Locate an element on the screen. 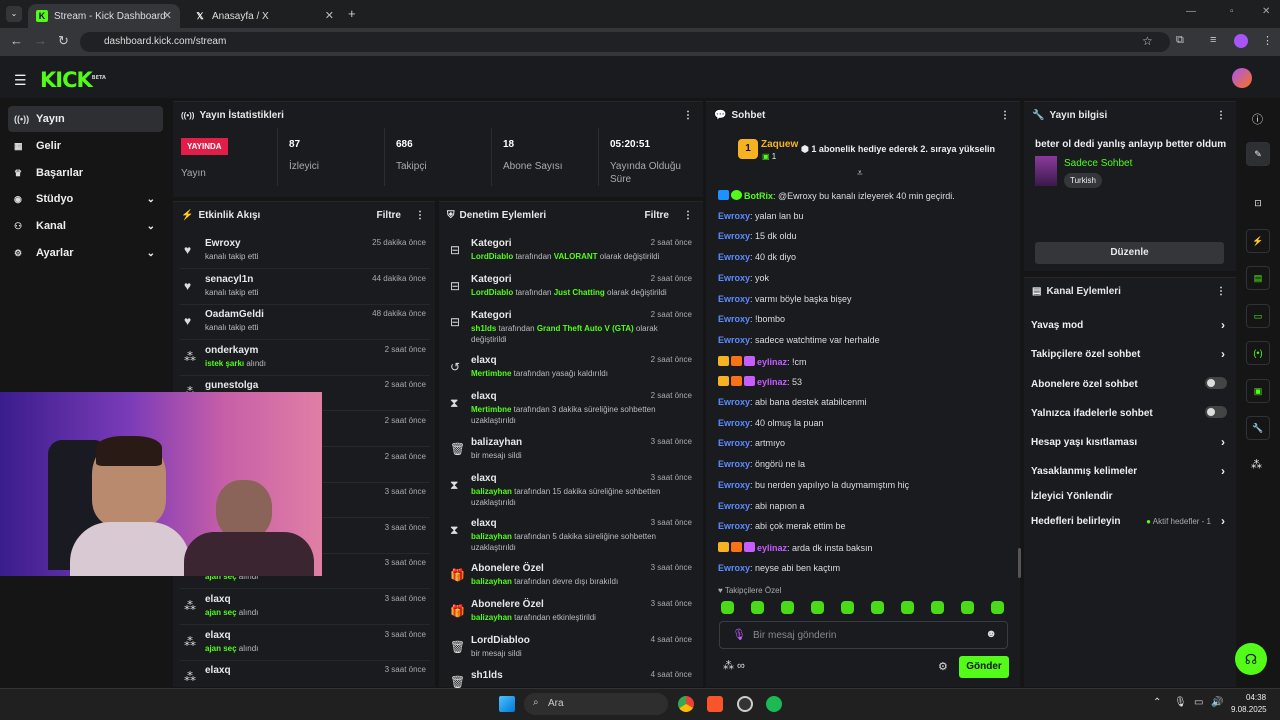 The image size is (1280, 720). feed-row: ⁂ elaxq ajan seç alındı 3 saat önce is located at coordinates (305, 644).